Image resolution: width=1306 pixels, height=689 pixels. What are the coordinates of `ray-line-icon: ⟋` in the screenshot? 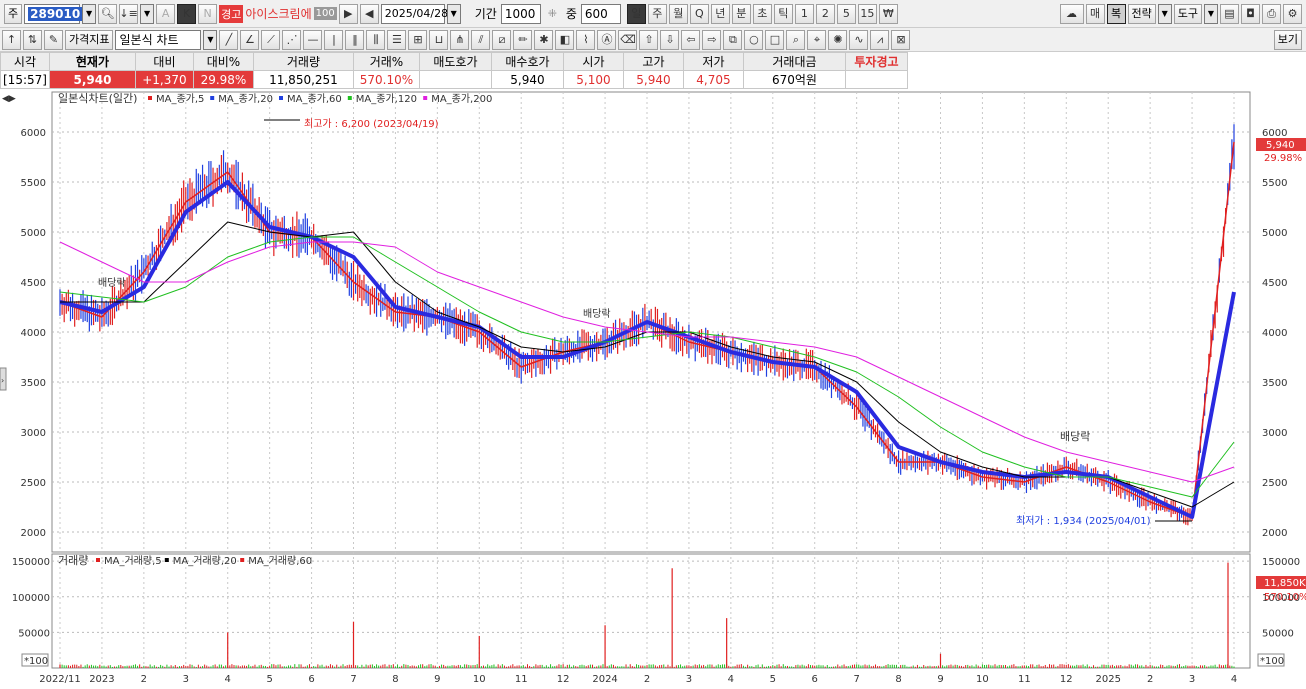 It's located at (271, 39).